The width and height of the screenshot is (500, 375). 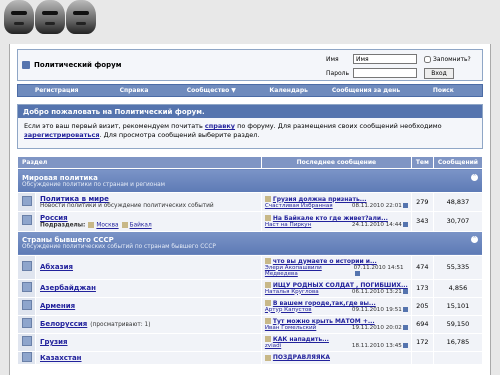 I want to click on nav-help: Справка, so click(x=133, y=90).